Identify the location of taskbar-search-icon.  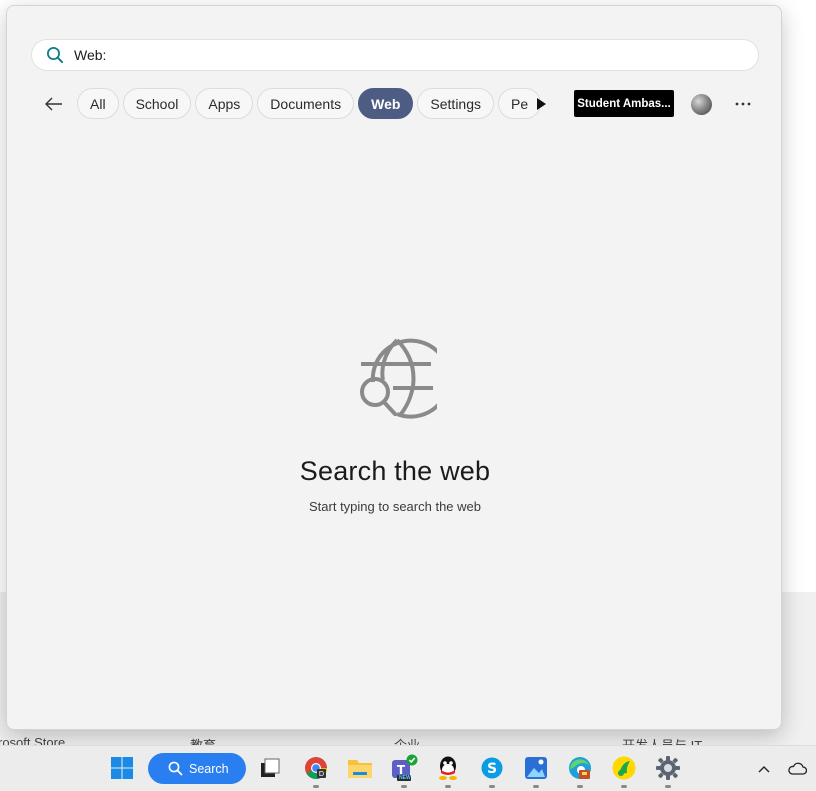
(175, 768).